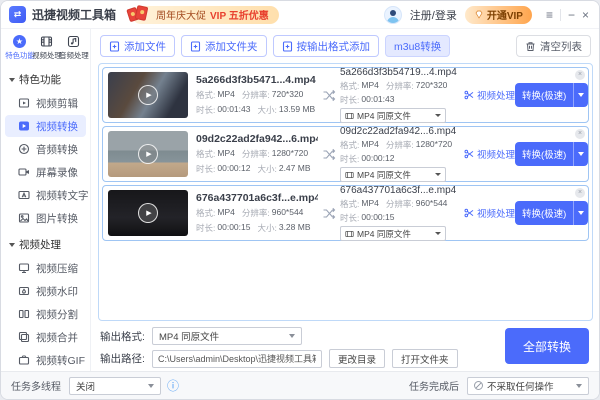 The image size is (600, 400). What do you see at coordinates (45, 291) in the screenshot?
I see `sidebar-item-video-watermark: 视频水印` at bounding box center [45, 291].